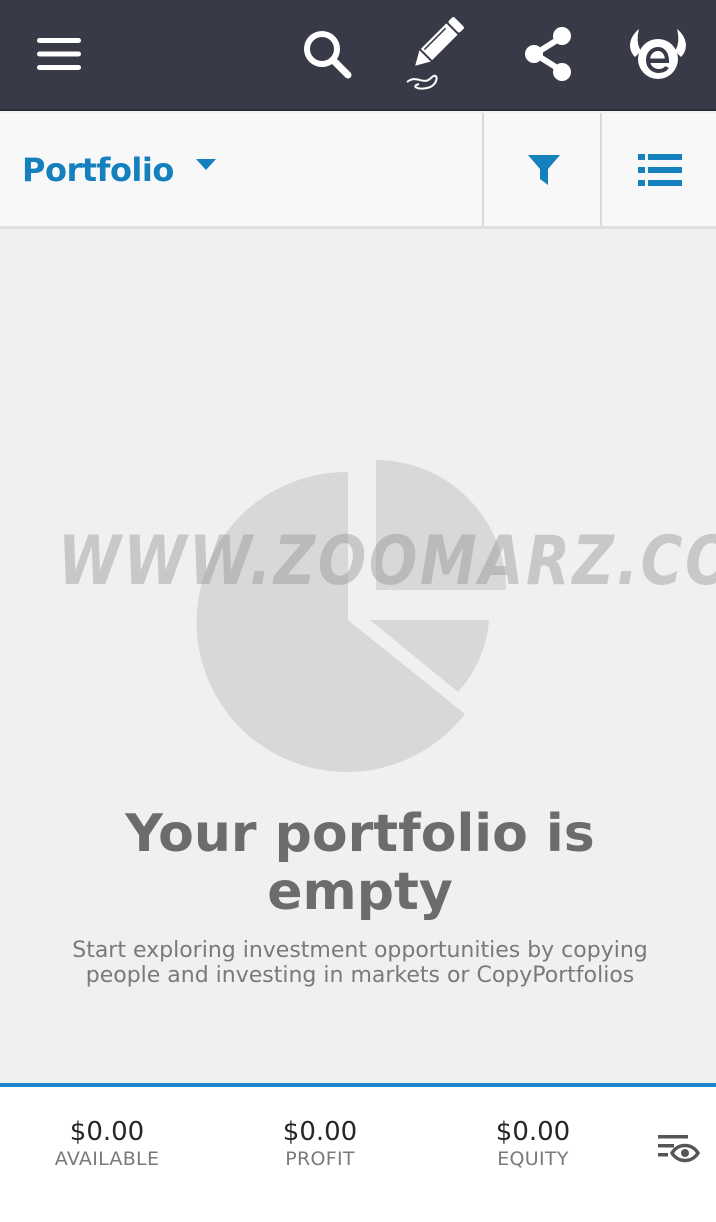 The width and height of the screenshot is (716, 1222). I want to click on profit-stat: $0.00 PROFIT, so click(320, 1144).